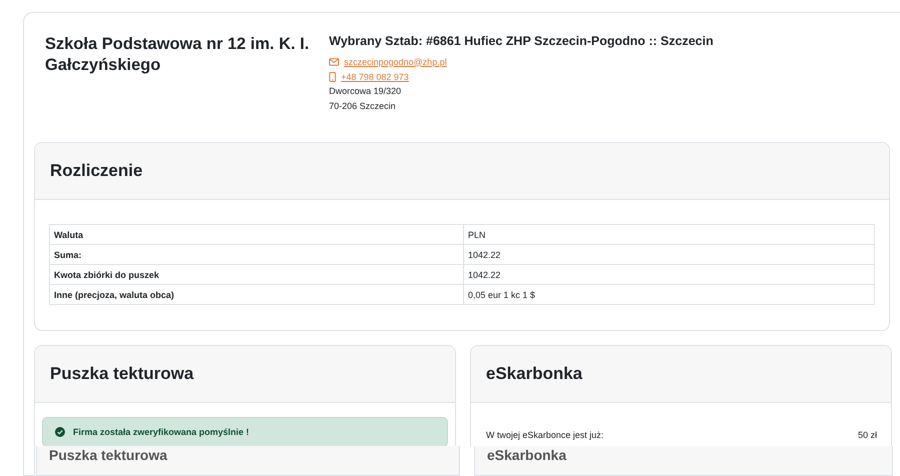 This screenshot has height=476, width=900. I want to click on alert-message: Firma została zweryfikowana pomyślnie !, so click(161, 432).